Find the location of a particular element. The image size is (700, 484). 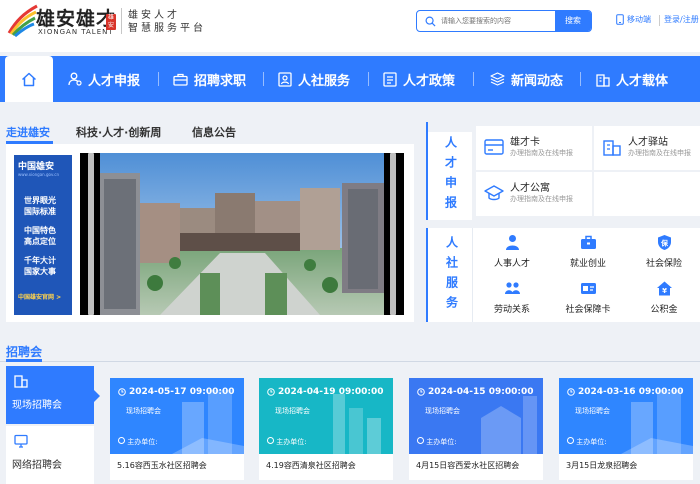

nav-label: 新闻动态 is located at coordinates (537, 81).